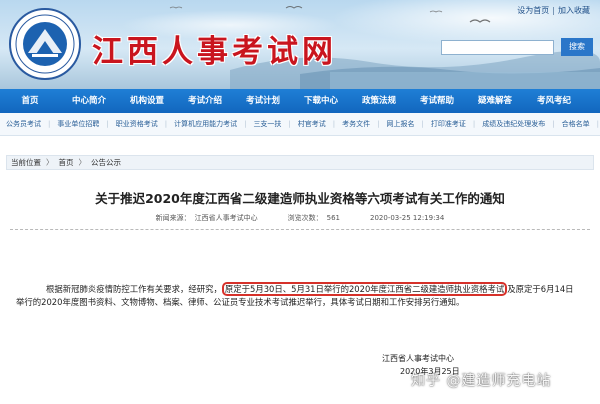 The width and height of the screenshot is (600, 404). Describe the element at coordinates (205, 124) in the screenshot. I see `sub-nav-computer-skills: 计算机应用能力考试` at that location.